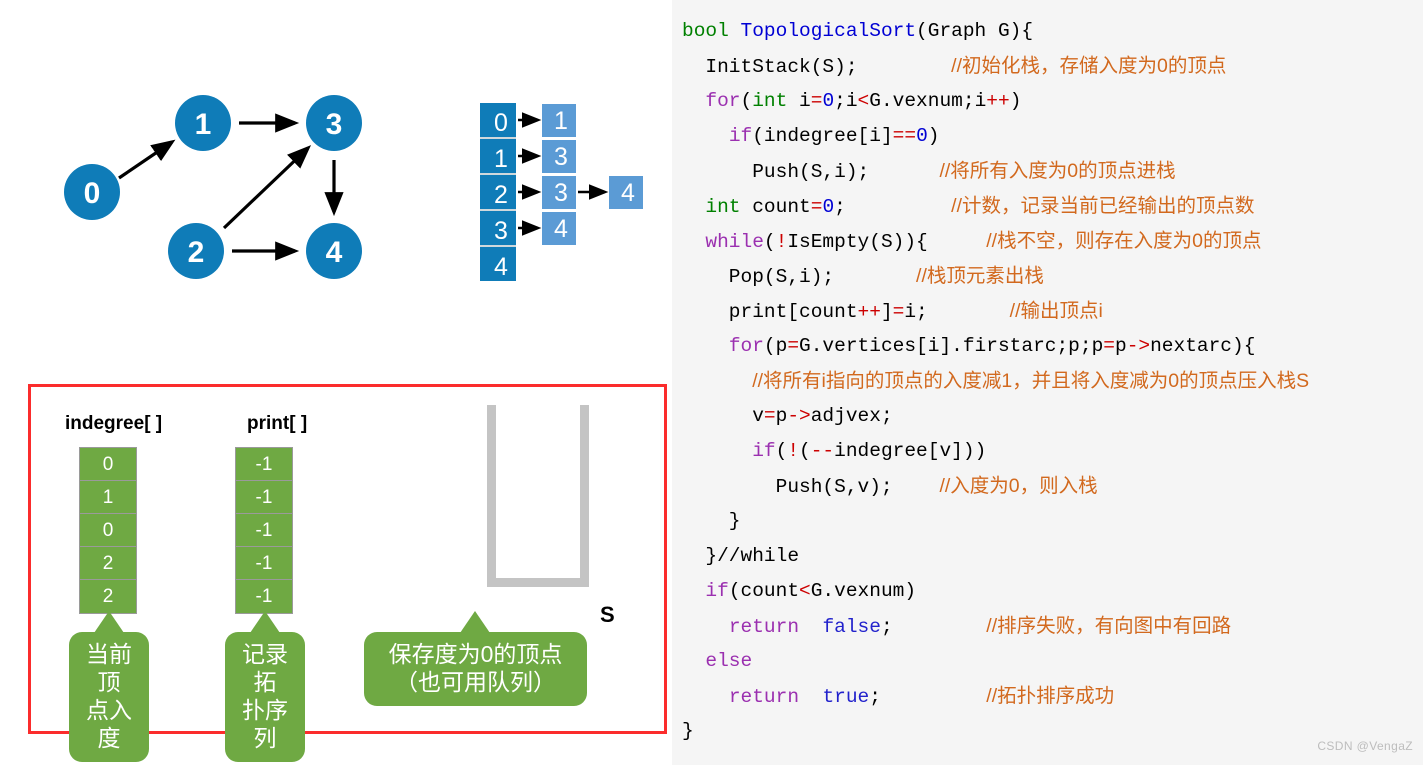  Describe the element at coordinates (1109, 626) in the screenshot. I see `code-token-cmt: //排序失败，有向图中有回路` at that location.